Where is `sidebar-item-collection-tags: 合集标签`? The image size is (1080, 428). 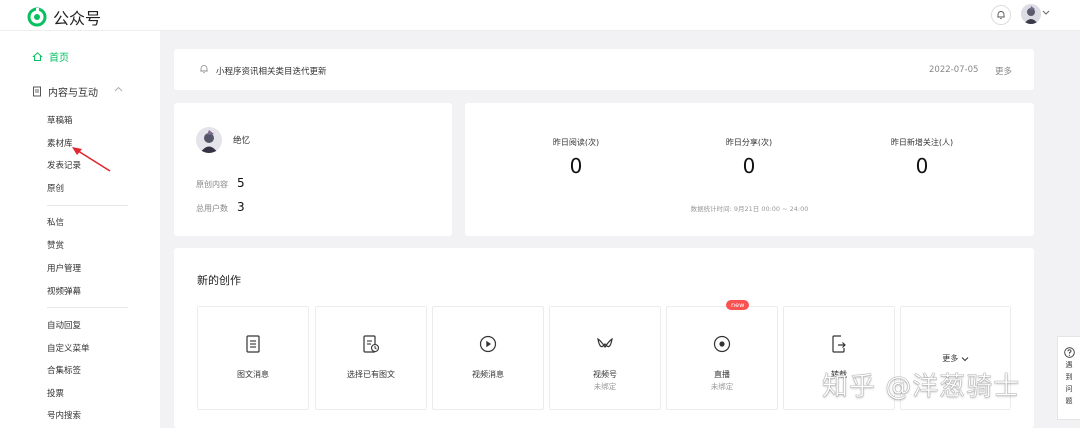 sidebar-item-collection-tags: 合集标签 is located at coordinates (64, 370).